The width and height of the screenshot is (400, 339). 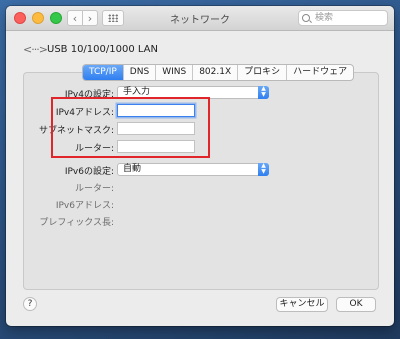 What do you see at coordinates (200, 18) in the screenshot?
I see `title-bar: ‹ › ネットワーク 検索` at bounding box center [200, 18].